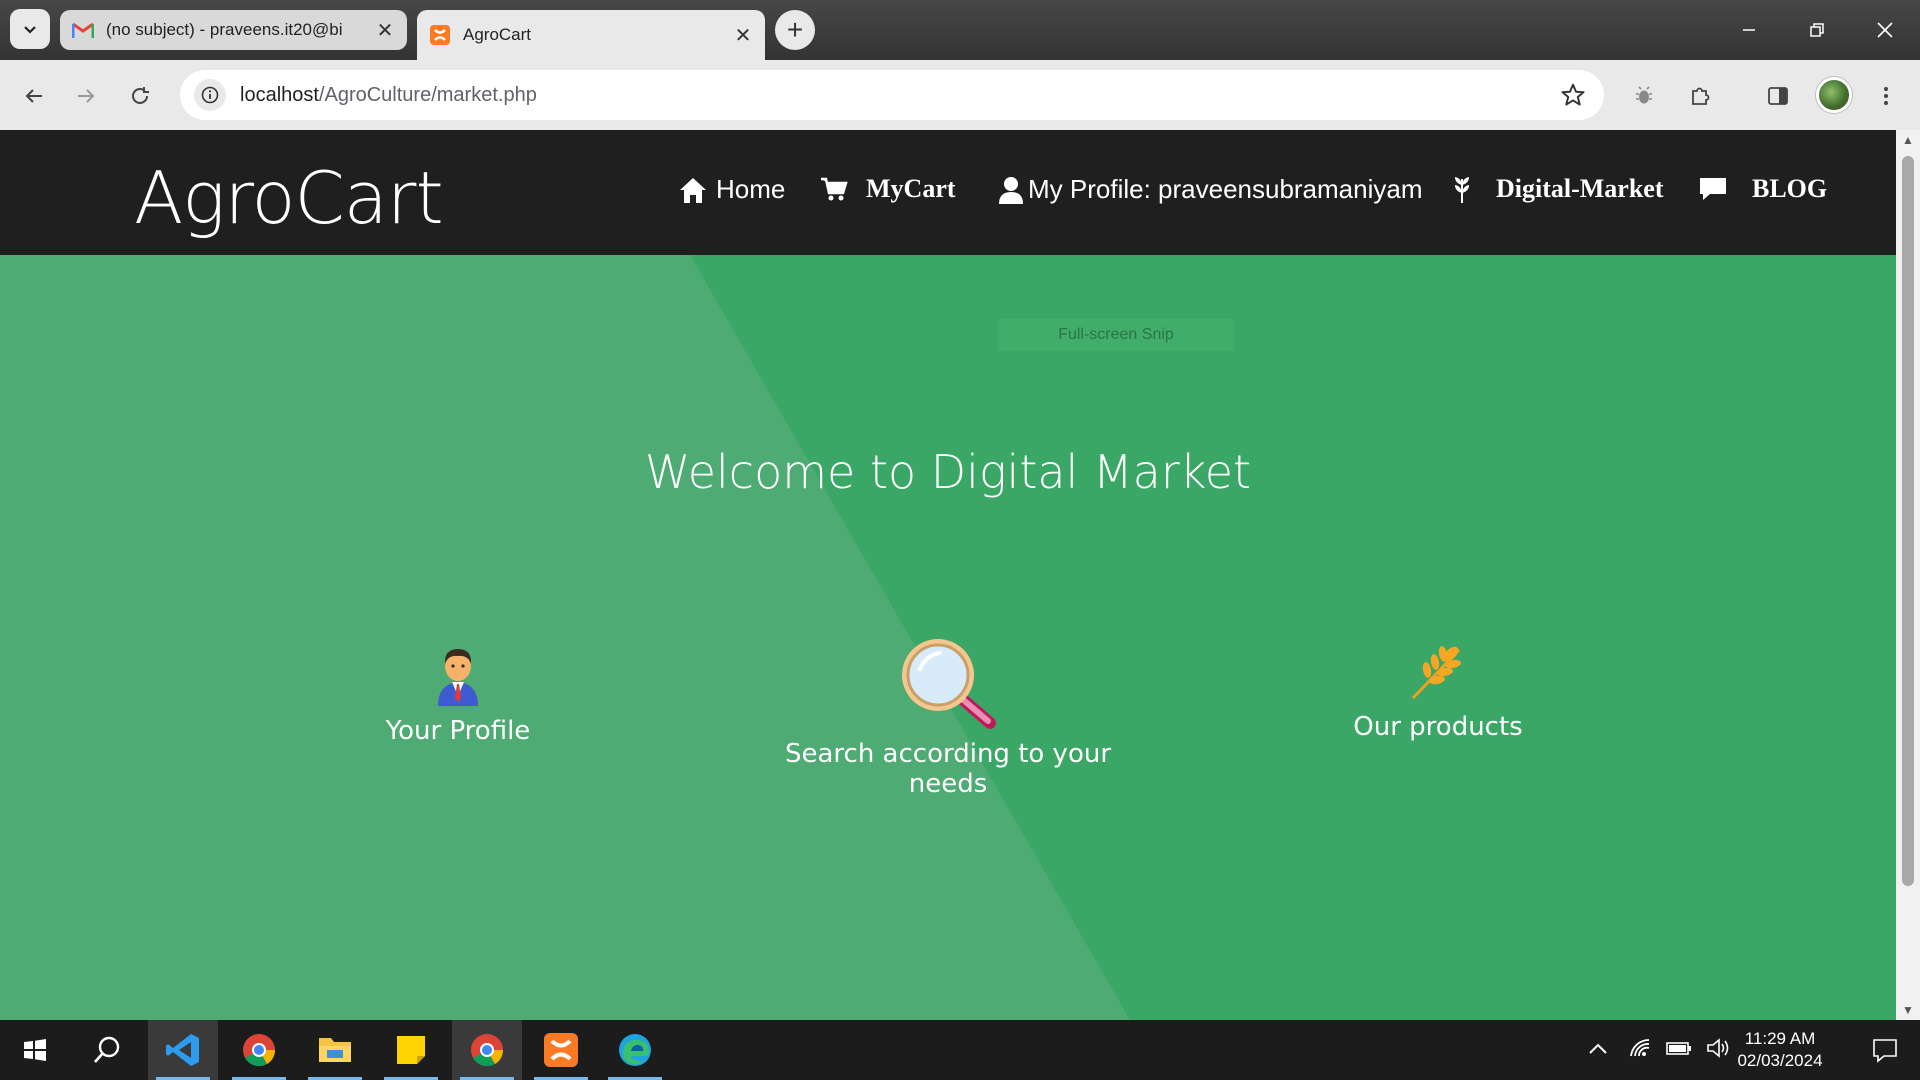 This screenshot has height=1080, width=1920. I want to click on close-icon, so click(1885, 30).